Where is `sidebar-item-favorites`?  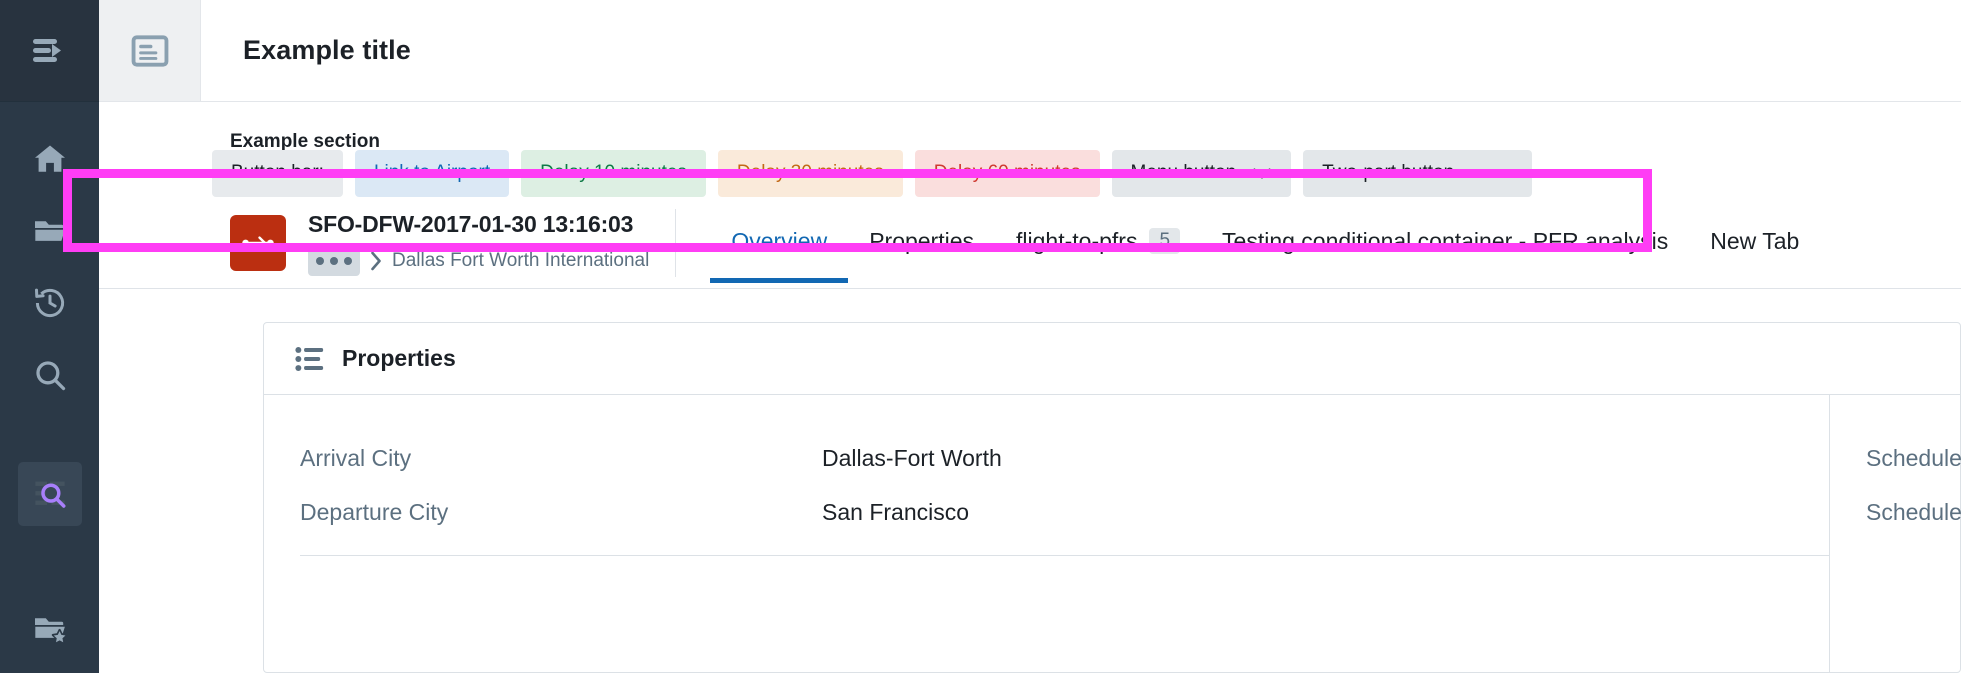 sidebar-item-favorites is located at coordinates (50, 628).